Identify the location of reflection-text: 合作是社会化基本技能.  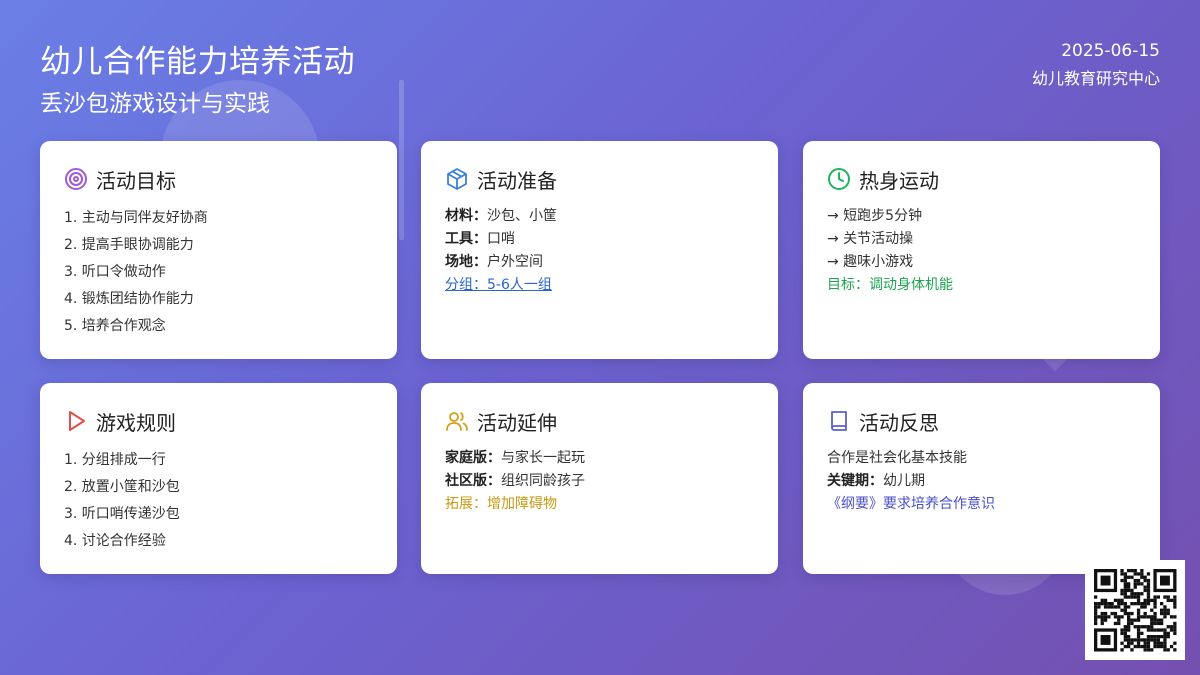
(897, 458).